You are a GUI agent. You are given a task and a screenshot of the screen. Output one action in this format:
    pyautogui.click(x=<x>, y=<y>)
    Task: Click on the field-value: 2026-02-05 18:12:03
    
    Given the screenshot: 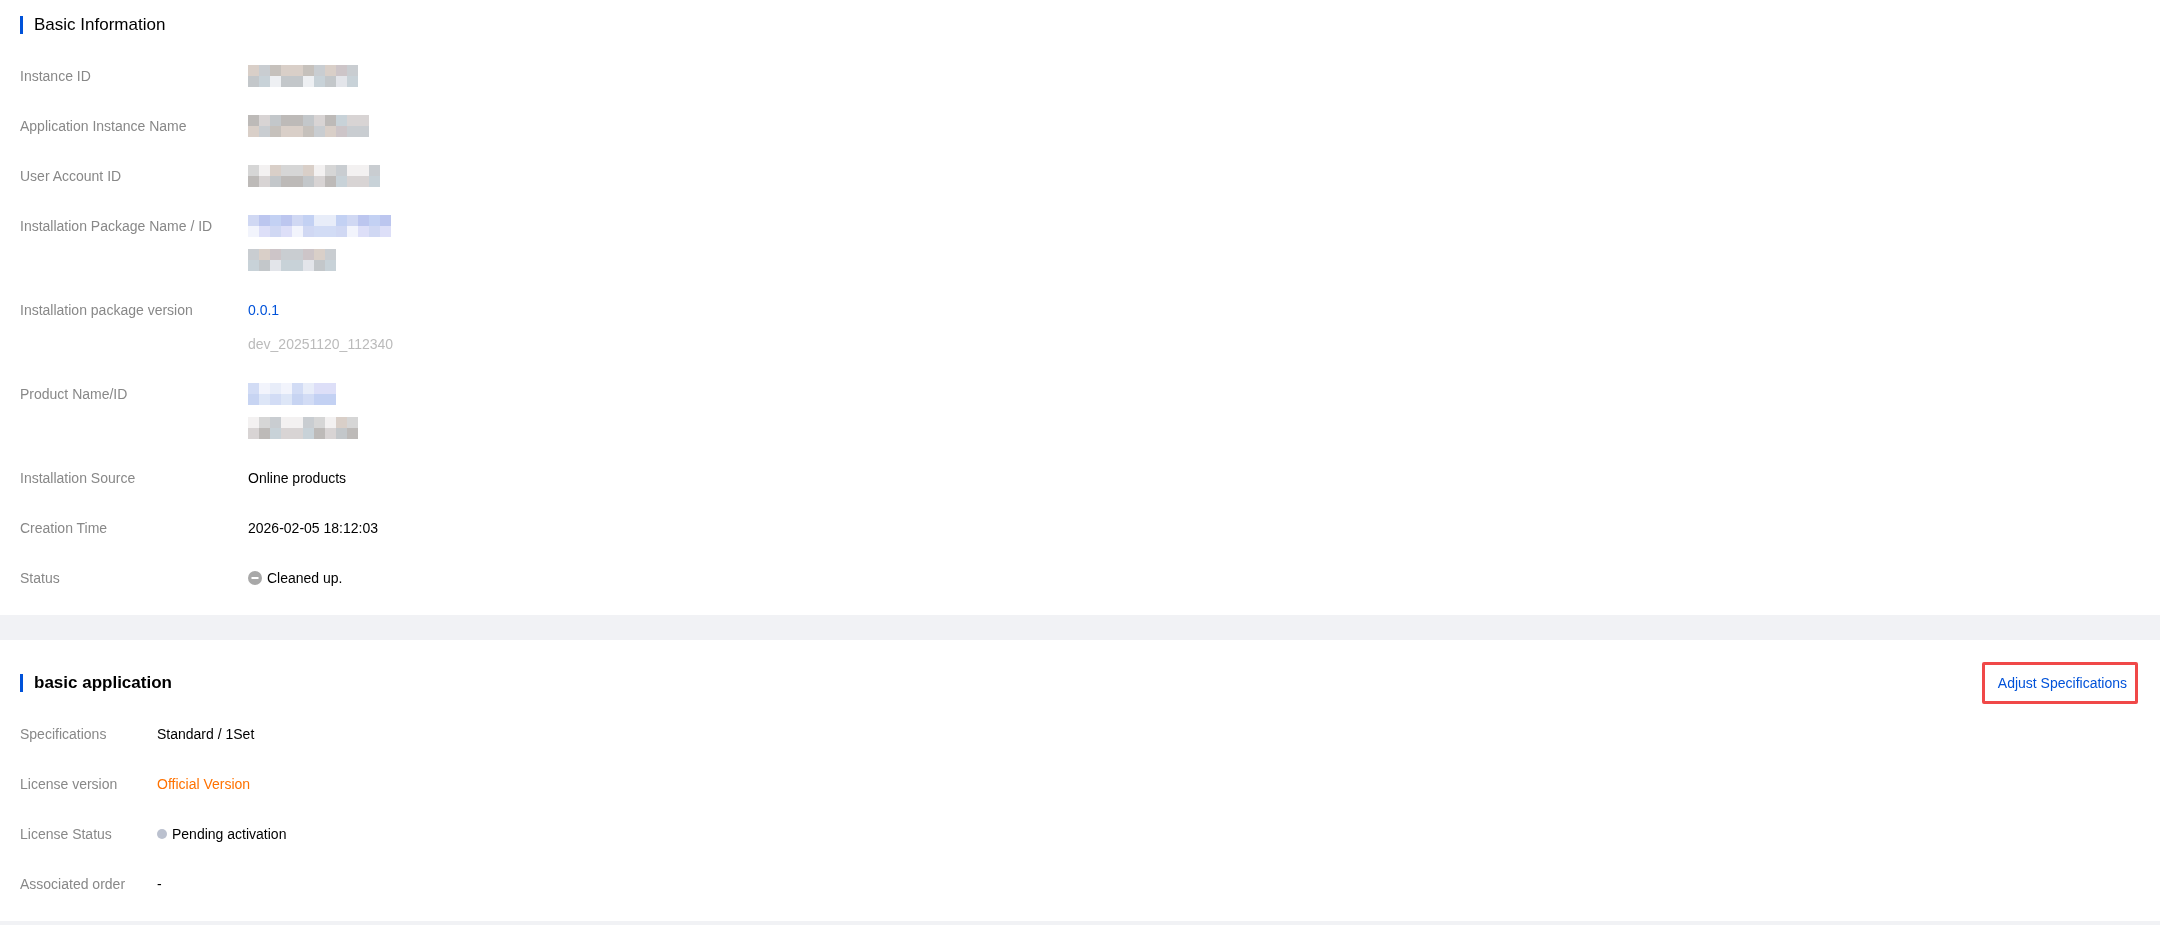 What is the action you would take?
    pyautogui.click(x=313, y=528)
    